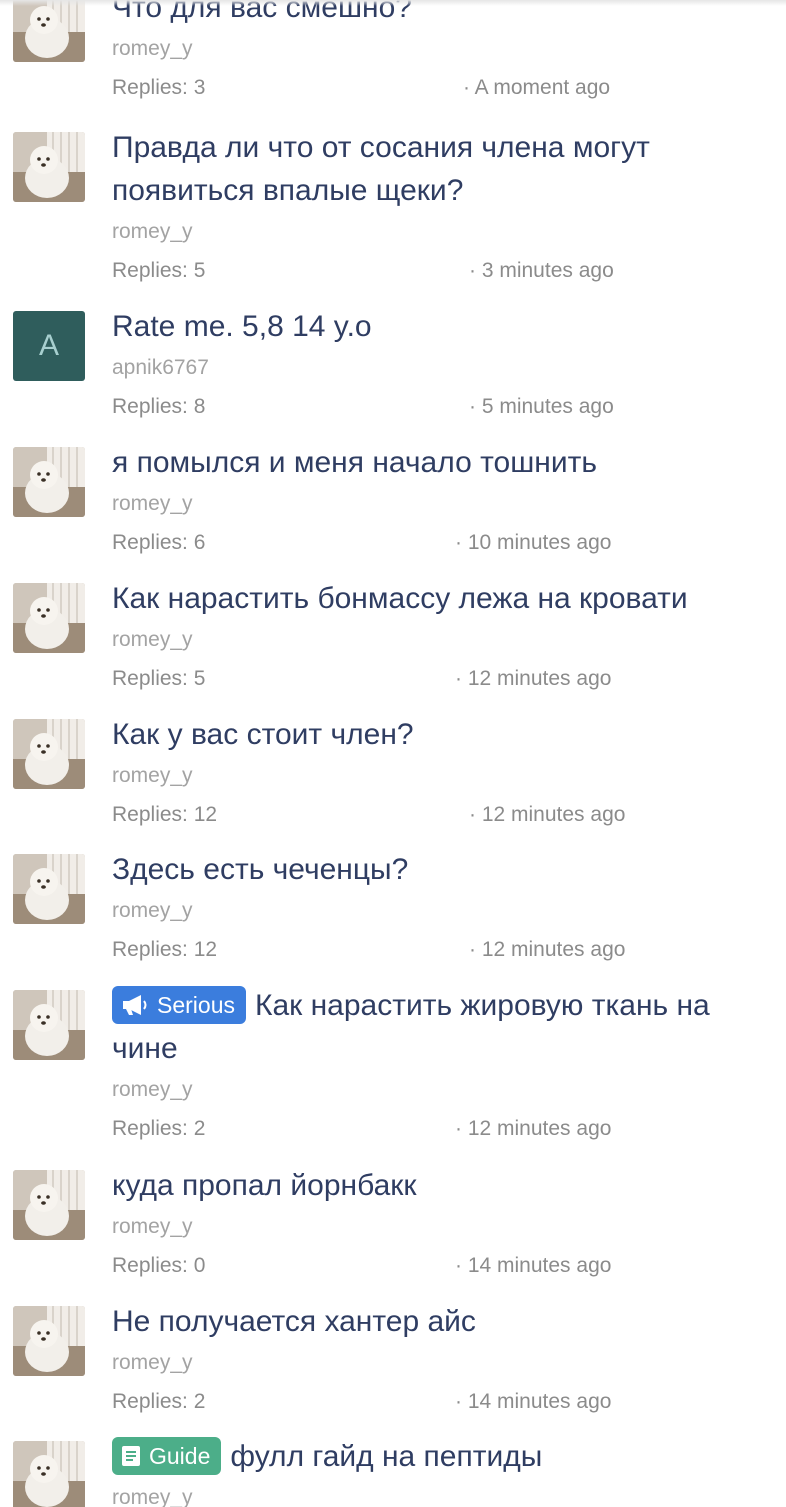  What do you see at coordinates (442, 462) in the screenshot?
I see `thread-title: я помылся и меня начало тошнить` at bounding box center [442, 462].